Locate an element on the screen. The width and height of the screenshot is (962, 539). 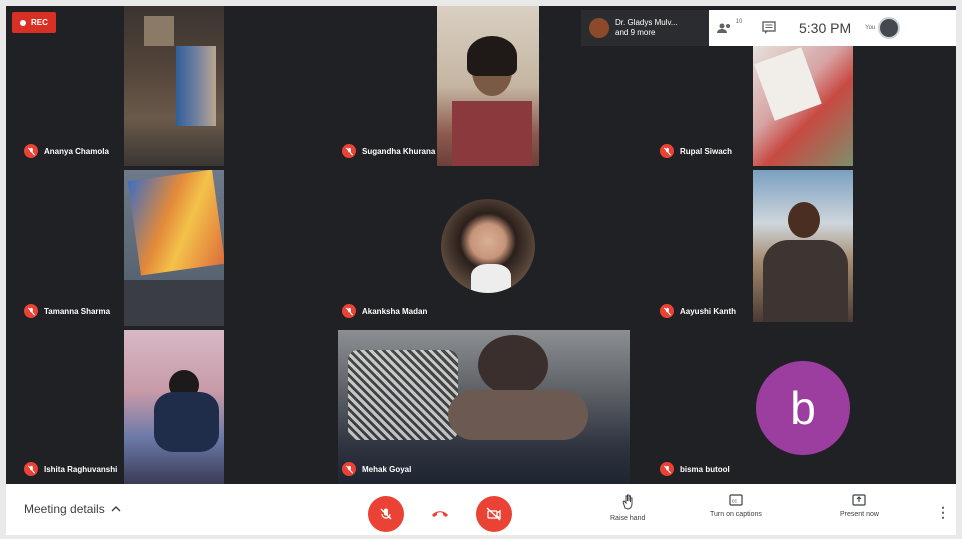
participants-button: 10 is located at coordinates (729, 27).